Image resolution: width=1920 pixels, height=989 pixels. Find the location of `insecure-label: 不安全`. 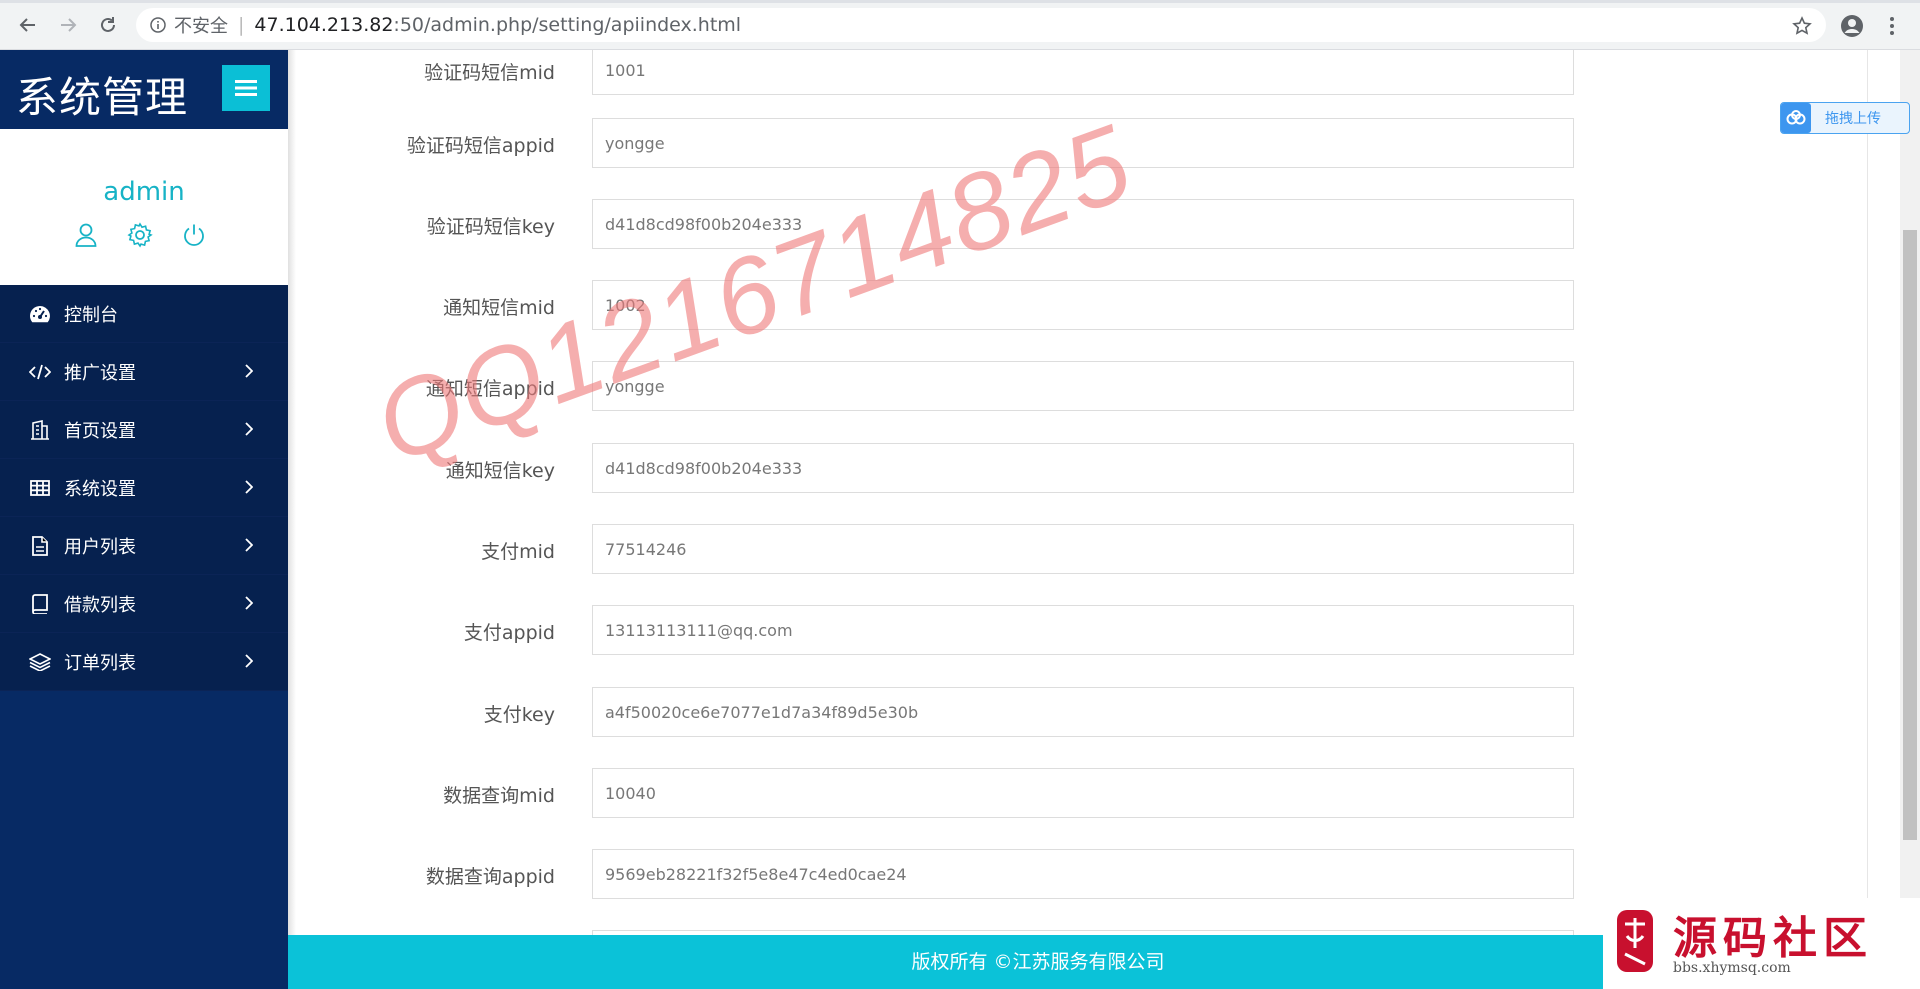

insecure-label: 不安全 is located at coordinates (201, 26).